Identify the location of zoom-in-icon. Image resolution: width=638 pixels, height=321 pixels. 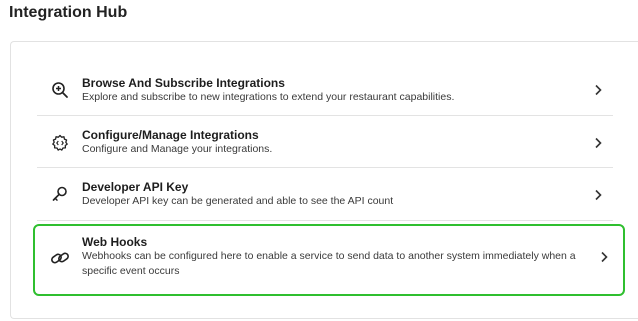
(60, 90).